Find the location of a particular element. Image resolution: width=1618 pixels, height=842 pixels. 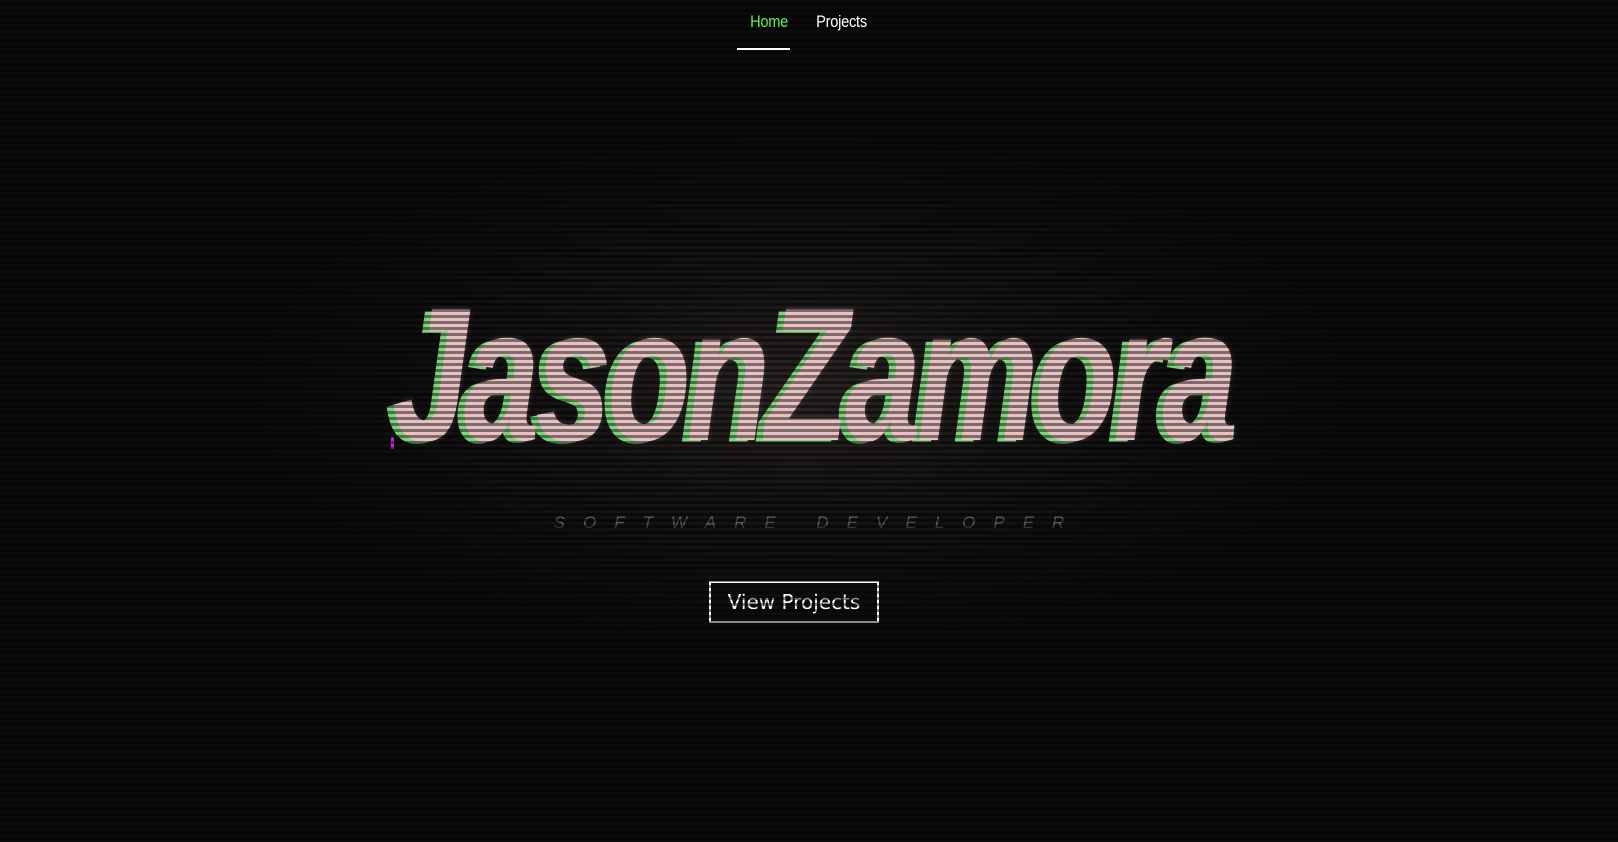

glitch-accent-mark is located at coordinates (392, 443).